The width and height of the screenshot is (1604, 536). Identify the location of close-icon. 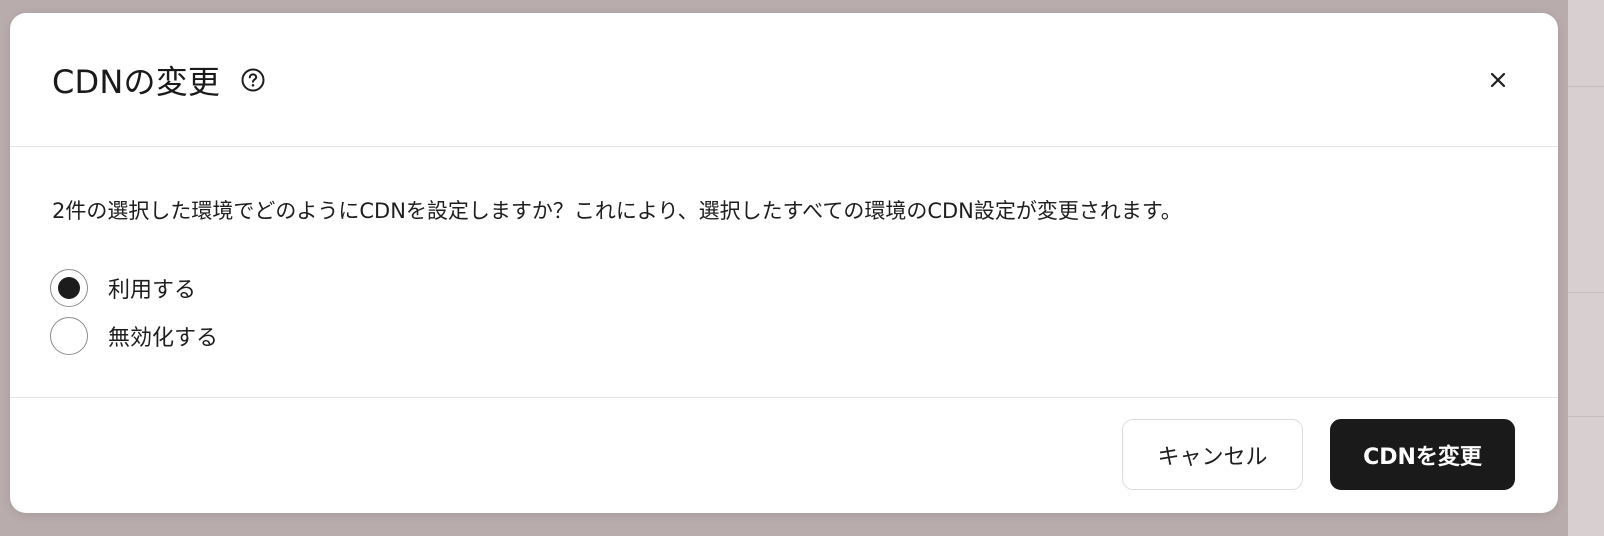
(1498, 80).